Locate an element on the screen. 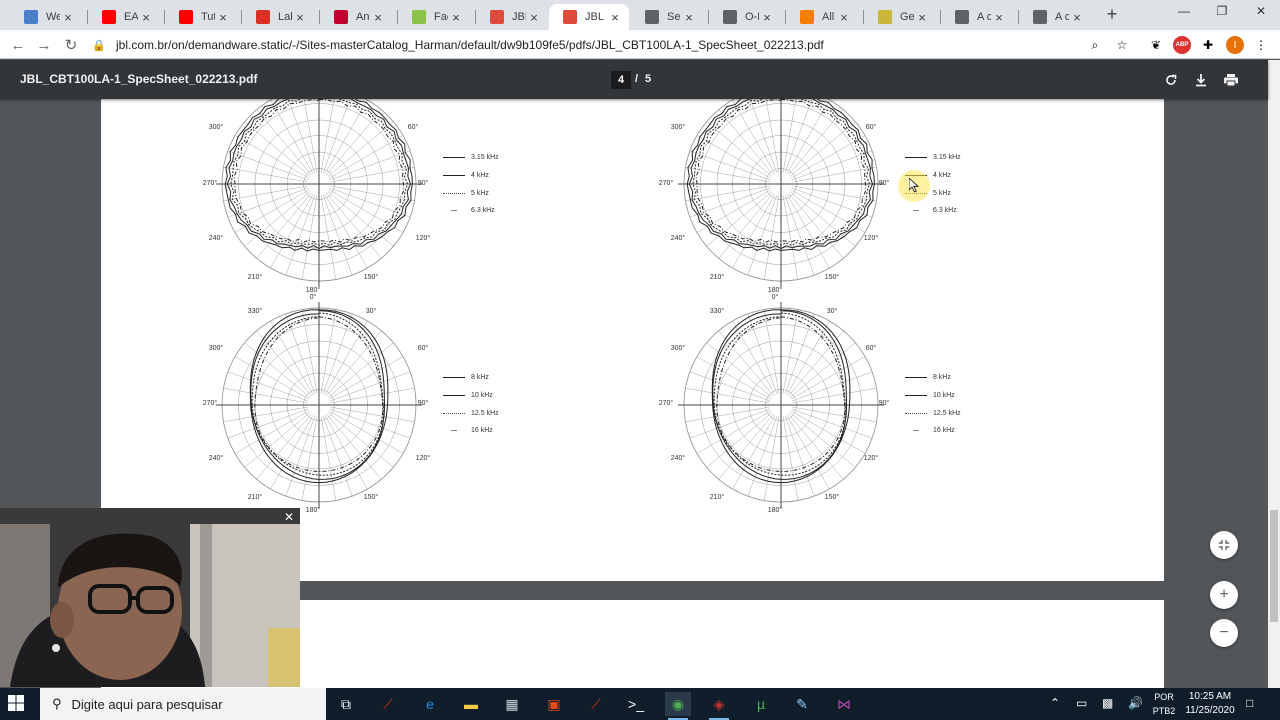 This screenshot has height=720, width=1280. forward-button: → is located at coordinates (44, 45).